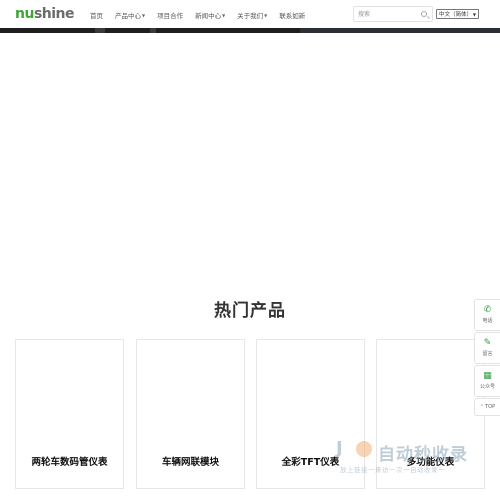 Image resolution: width=500 pixels, height=500 pixels. What do you see at coordinates (482, 407) in the screenshot?
I see `arrow-up-icon: ⌃` at bounding box center [482, 407].